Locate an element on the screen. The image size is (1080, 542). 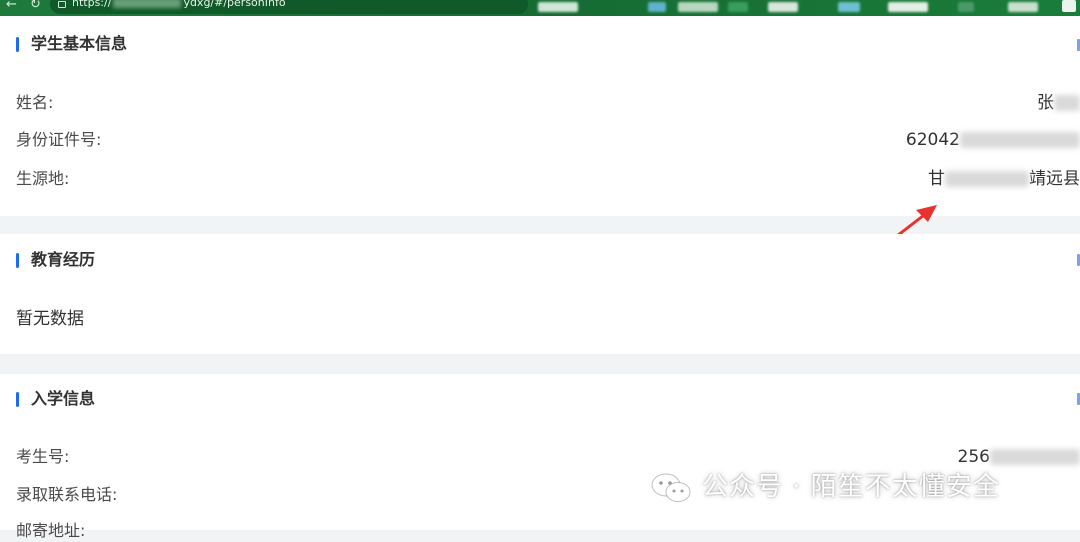
id-number-value: 62042 is located at coordinates (993, 140).